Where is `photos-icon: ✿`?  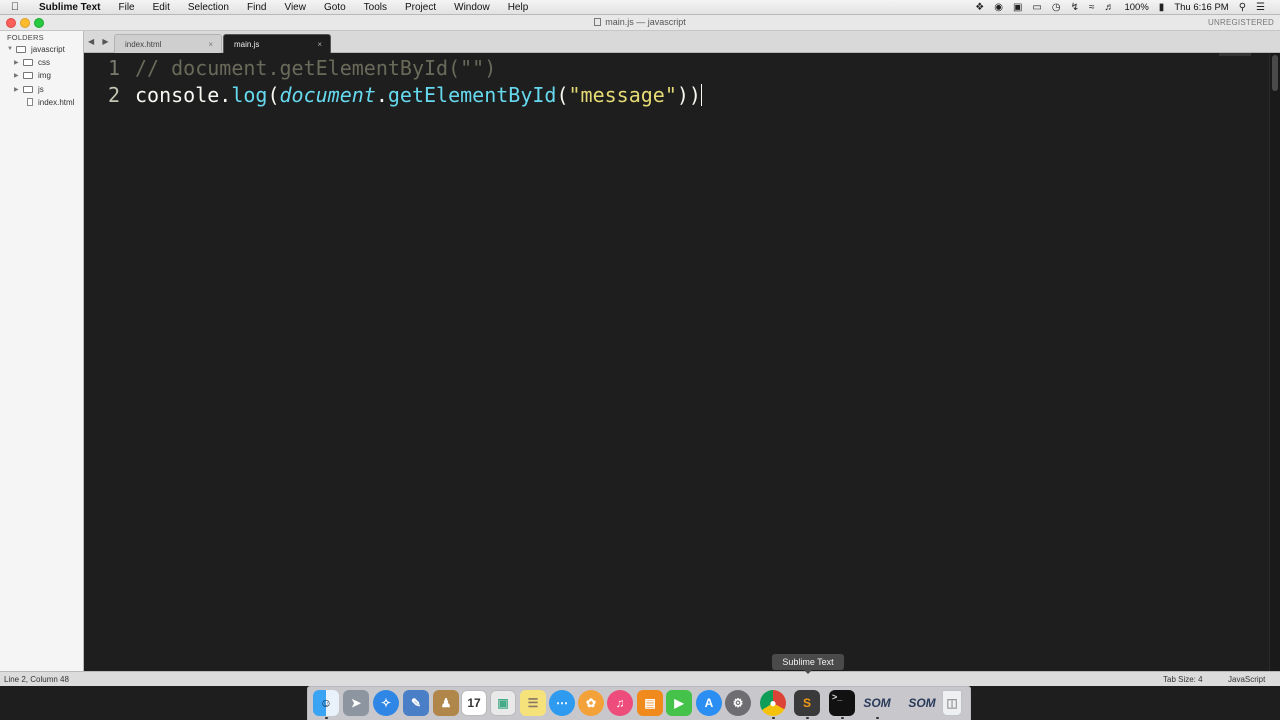 photos-icon: ✿ is located at coordinates (591, 703).